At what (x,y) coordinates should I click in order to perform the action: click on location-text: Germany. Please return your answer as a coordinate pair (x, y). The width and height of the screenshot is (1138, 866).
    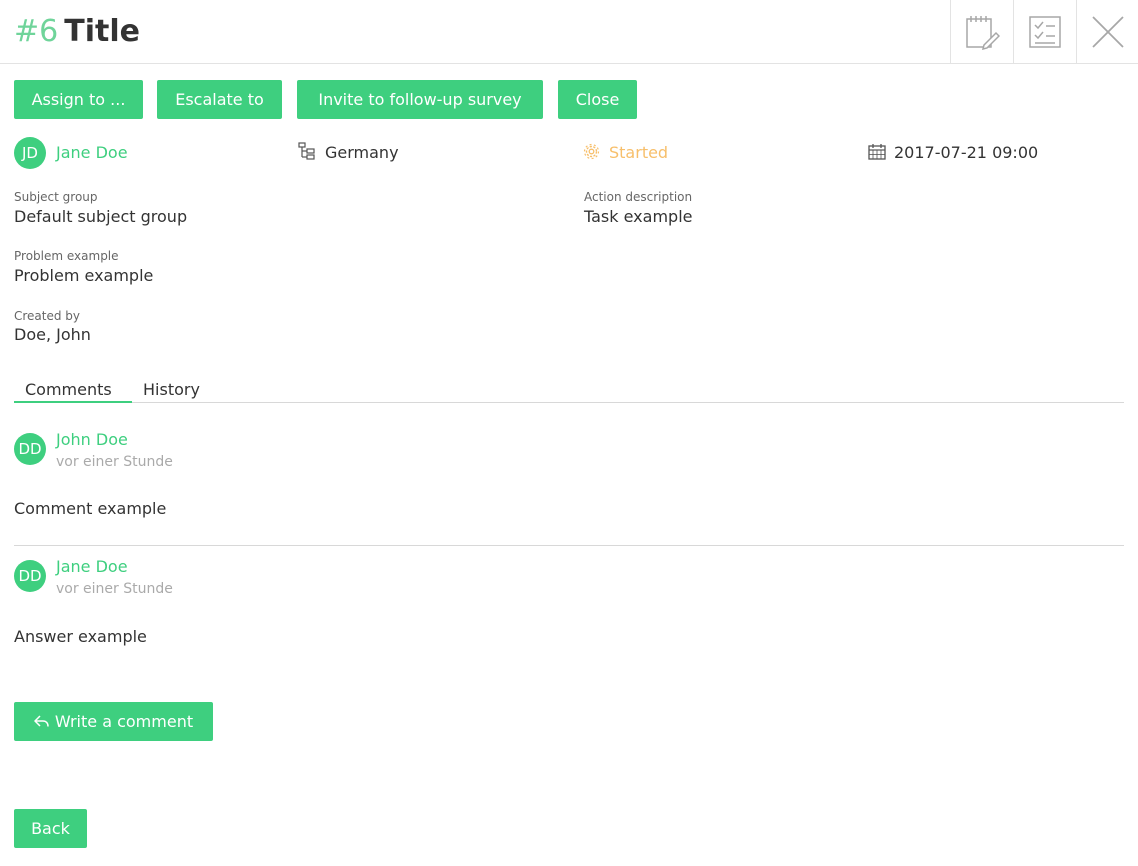
    Looking at the image, I should click on (362, 152).